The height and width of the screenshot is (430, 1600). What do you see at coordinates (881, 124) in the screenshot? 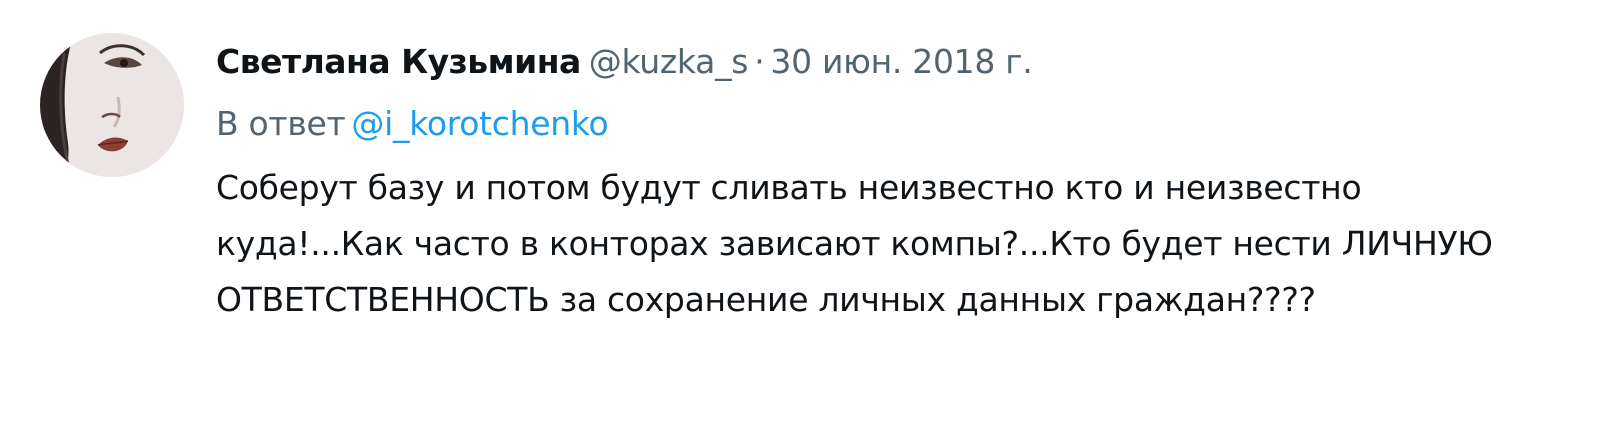
I see `reply-context: В ответ @i_korotchenko` at bounding box center [881, 124].